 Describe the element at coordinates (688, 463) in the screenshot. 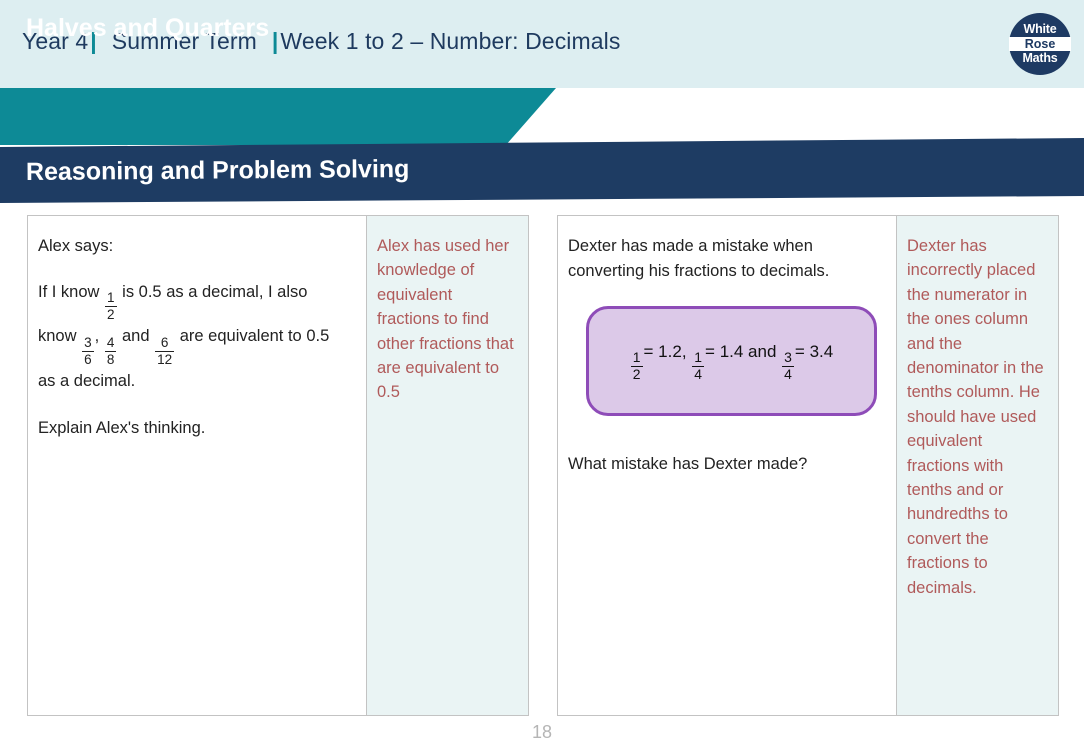

I see `question-2-prompt: What mistake has Dexter made?` at that location.